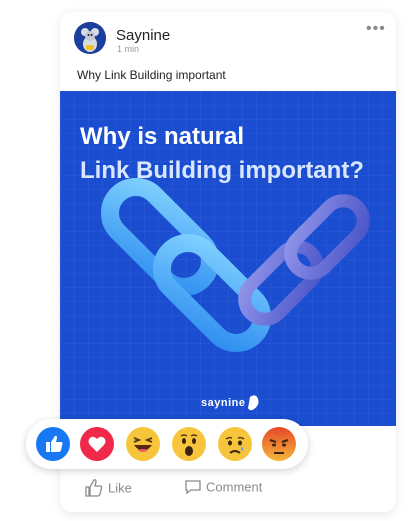 This screenshot has width=412, height=521. I want to click on author-avatar, so click(90, 38).